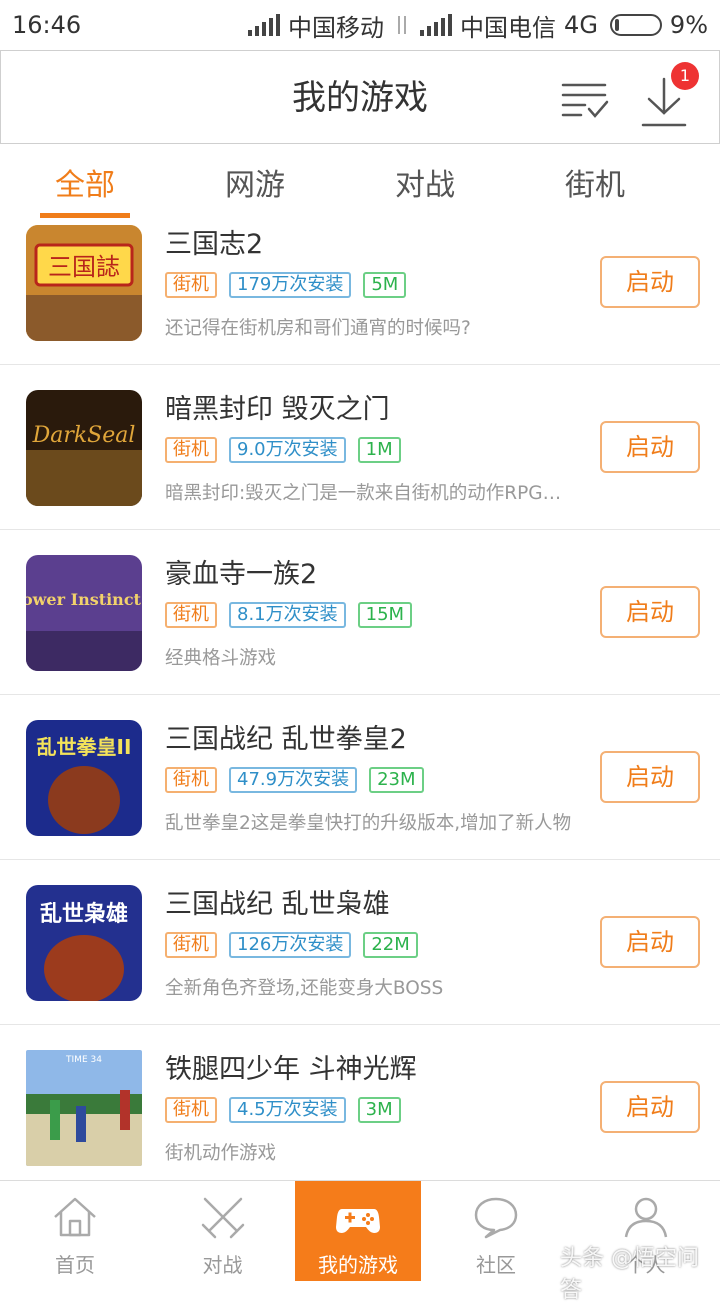 This screenshot has height=1304, width=720. What do you see at coordinates (84, 267) in the screenshot?
I see `svg-text: 三国誌` at bounding box center [84, 267].